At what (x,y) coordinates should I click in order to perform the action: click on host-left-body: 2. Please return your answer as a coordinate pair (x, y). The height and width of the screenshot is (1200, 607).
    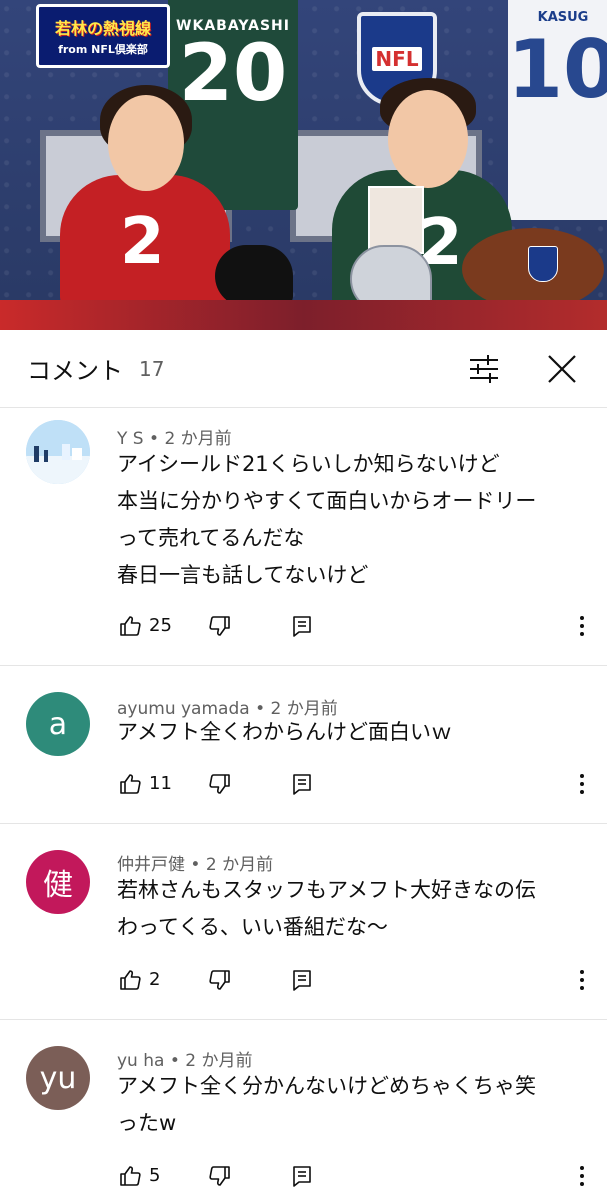
    Looking at the image, I should click on (145, 245).